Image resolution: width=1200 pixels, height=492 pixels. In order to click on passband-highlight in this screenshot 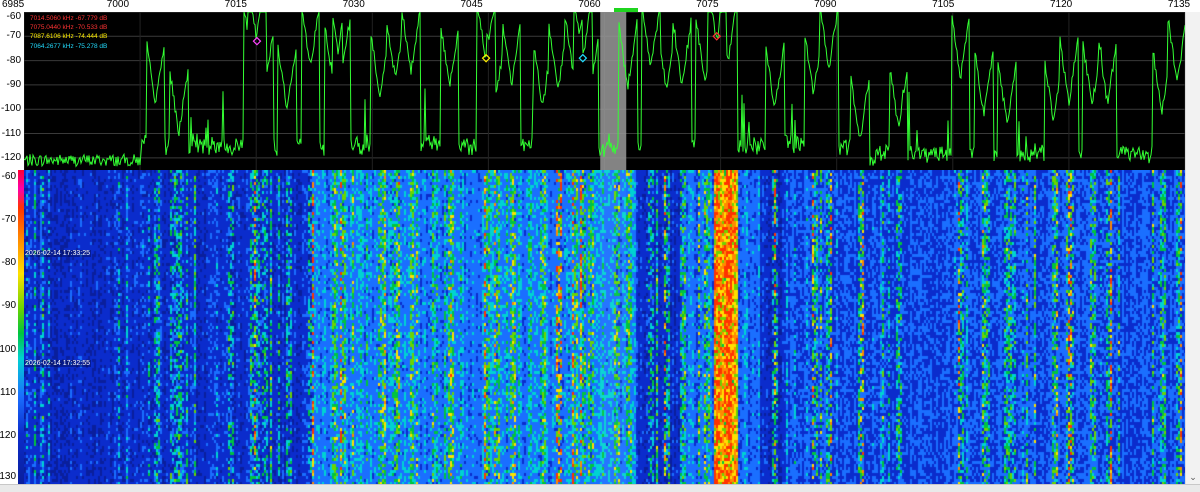, I will do `click(613, 91)`.